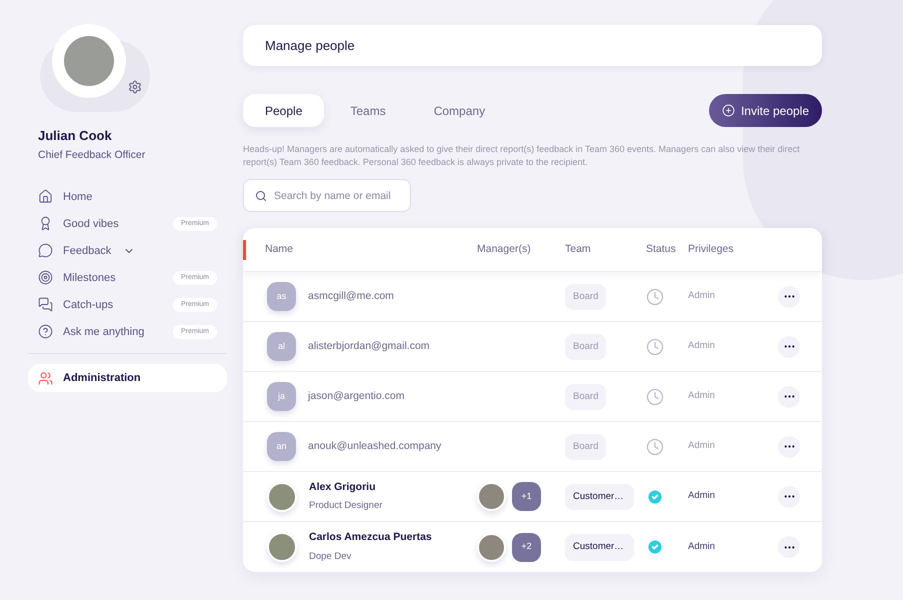  Describe the element at coordinates (91, 224) in the screenshot. I see `nav-label: Good vibes` at that location.